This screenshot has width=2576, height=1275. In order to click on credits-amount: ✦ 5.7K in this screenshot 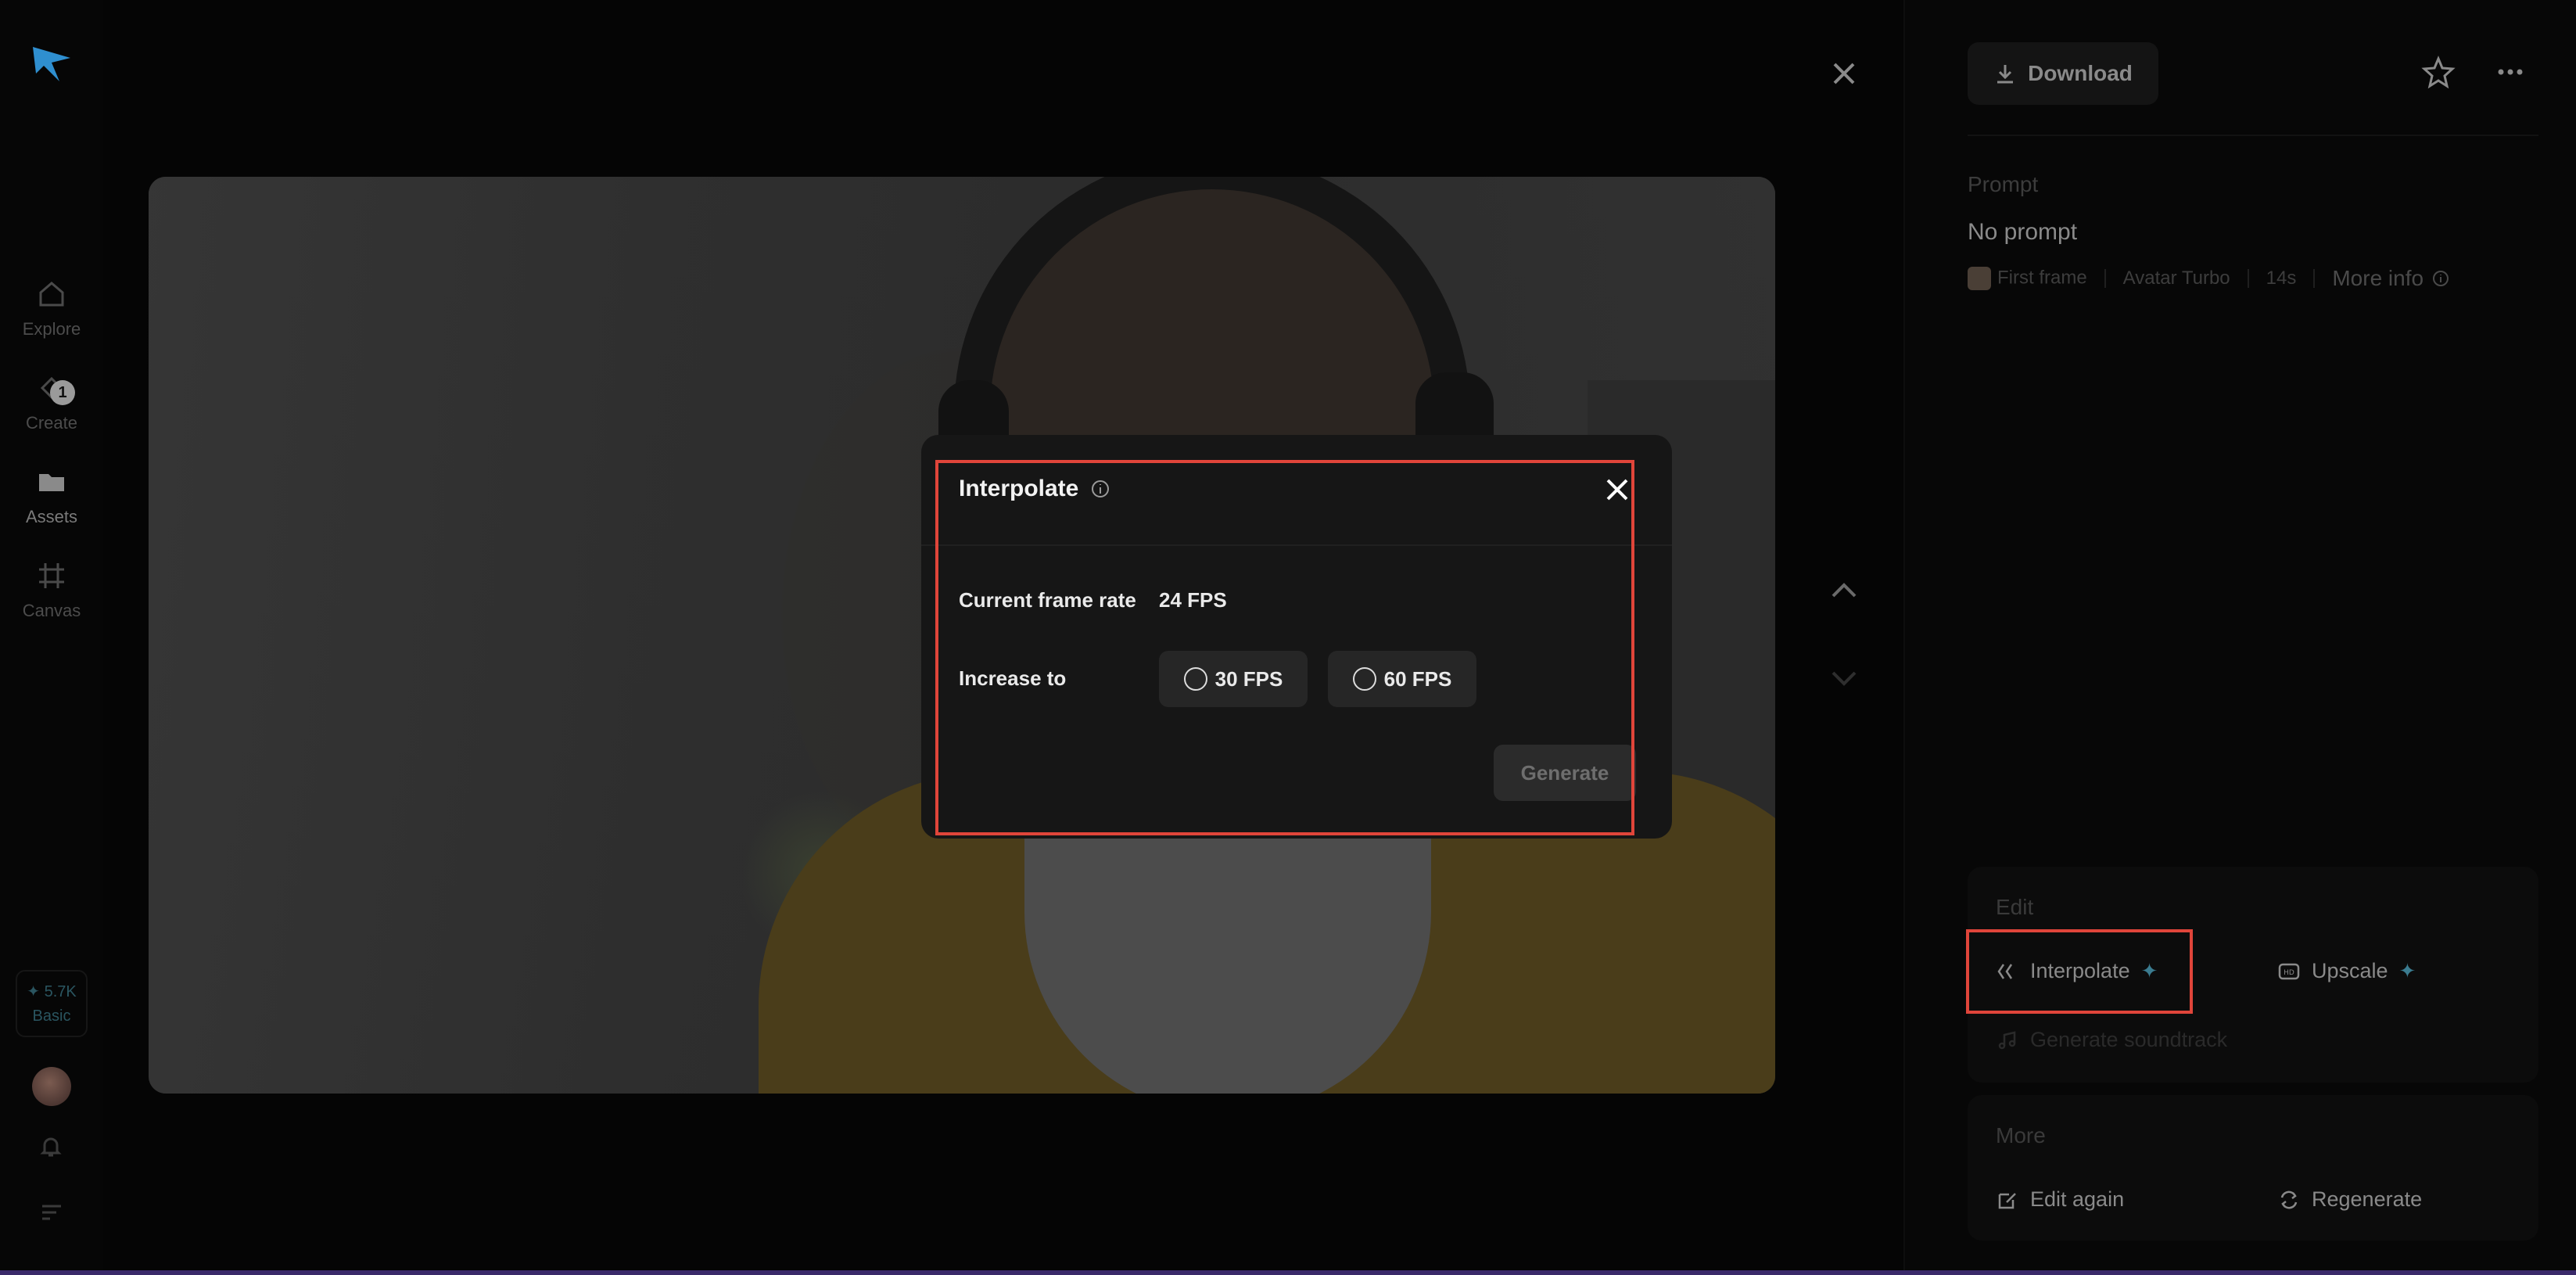, I will do `click(52, 991)`.